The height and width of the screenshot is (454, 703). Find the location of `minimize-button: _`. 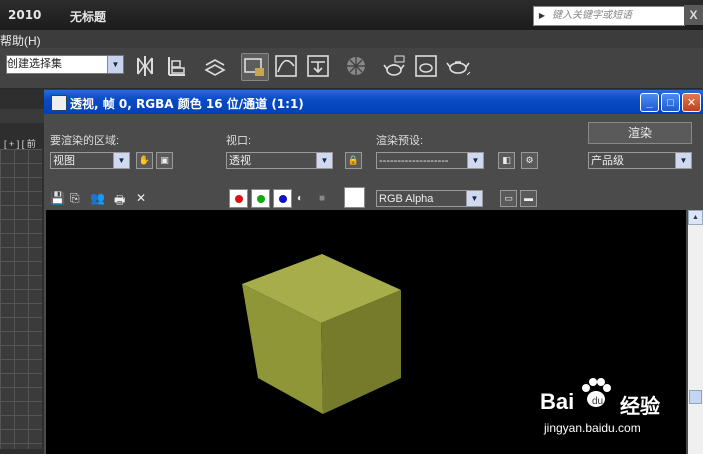

minimize-button: _ is located at coordinates (649, 102).